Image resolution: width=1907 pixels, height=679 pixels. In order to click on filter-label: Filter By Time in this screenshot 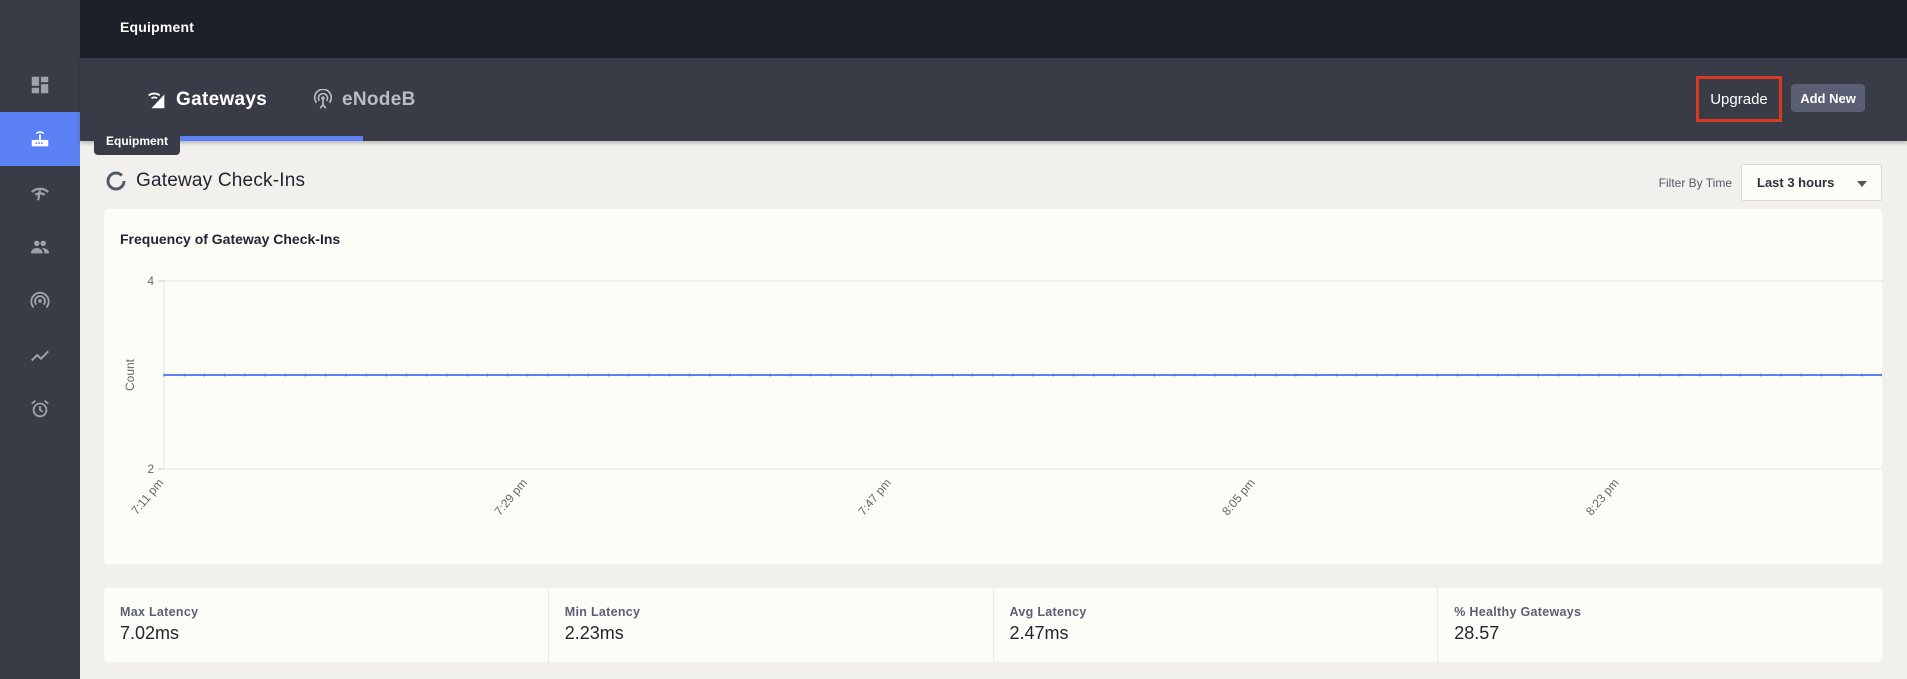, I will do `click(1695, 183)`.